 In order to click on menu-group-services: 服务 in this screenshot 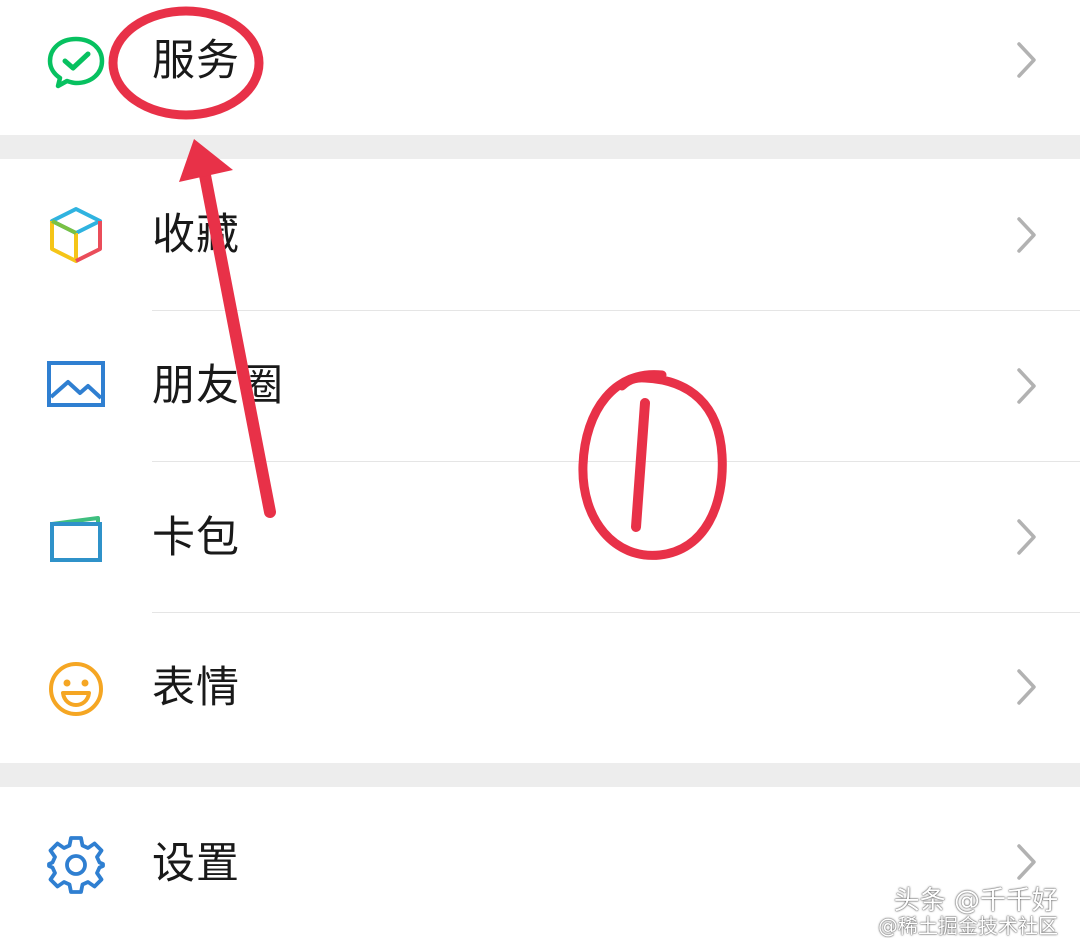, I will do `click(540, 67)`.